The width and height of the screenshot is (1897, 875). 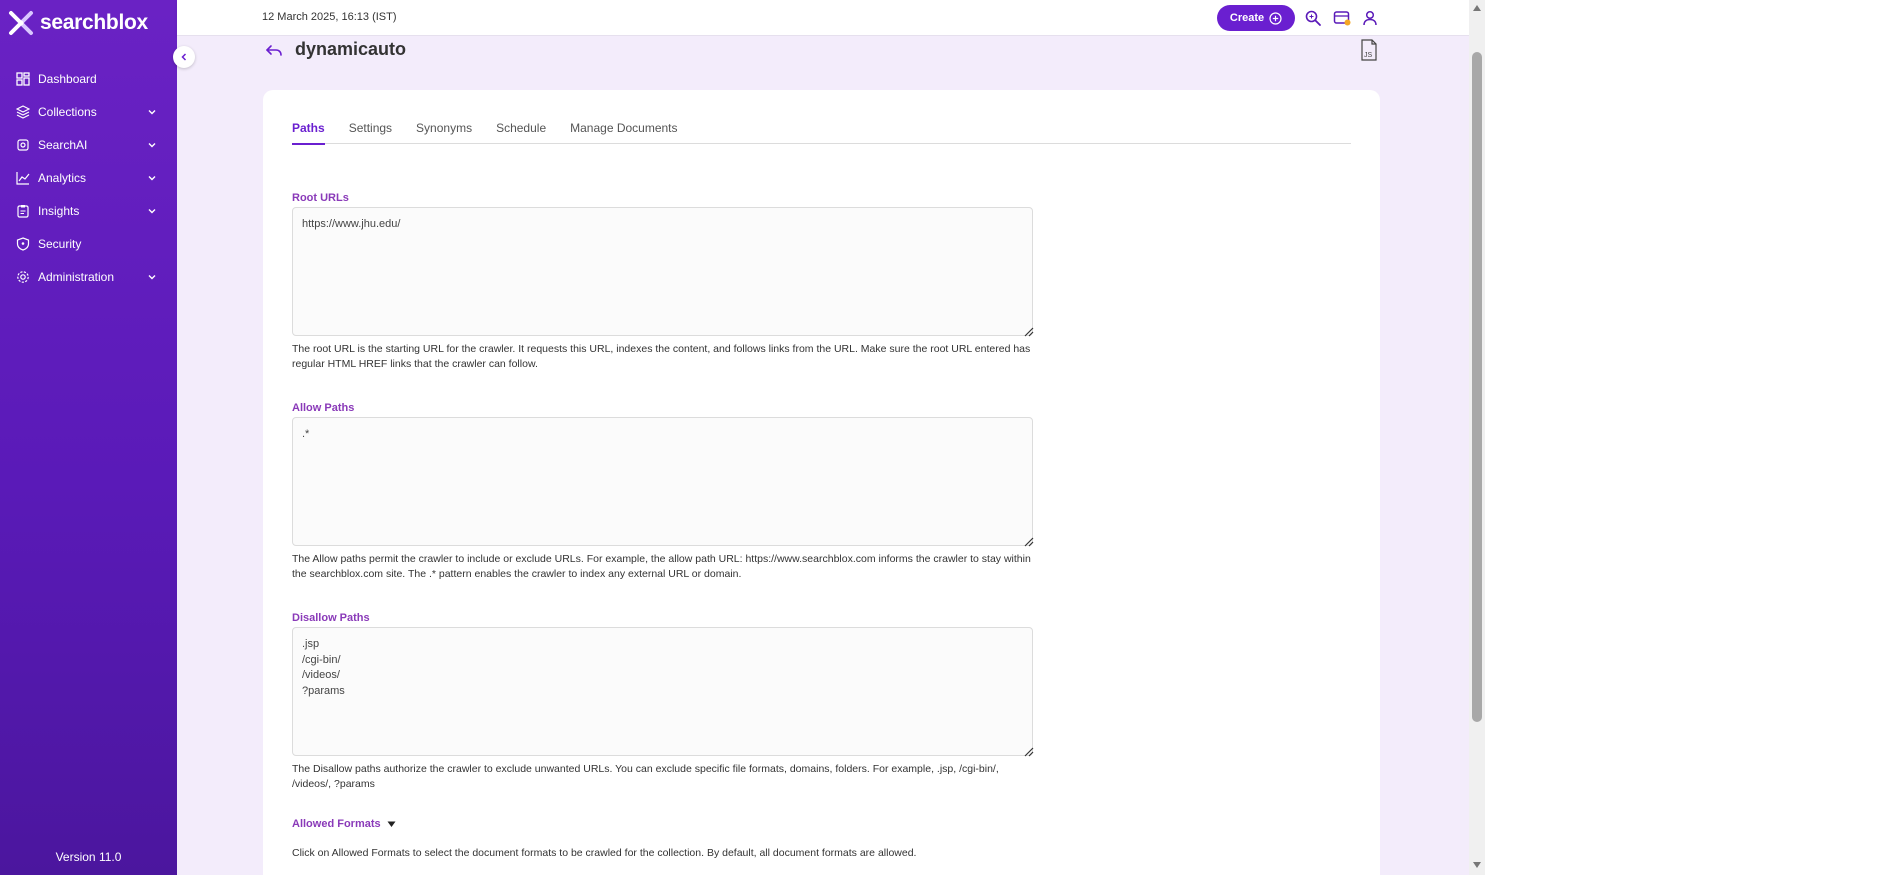 I want to click on chevron-left-icon, so click(x=184, y=57).